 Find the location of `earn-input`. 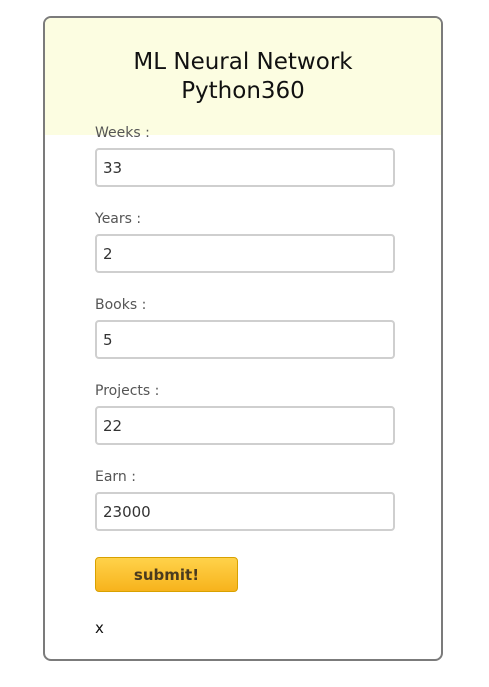

earn-input is located at coordinates (245, 511).